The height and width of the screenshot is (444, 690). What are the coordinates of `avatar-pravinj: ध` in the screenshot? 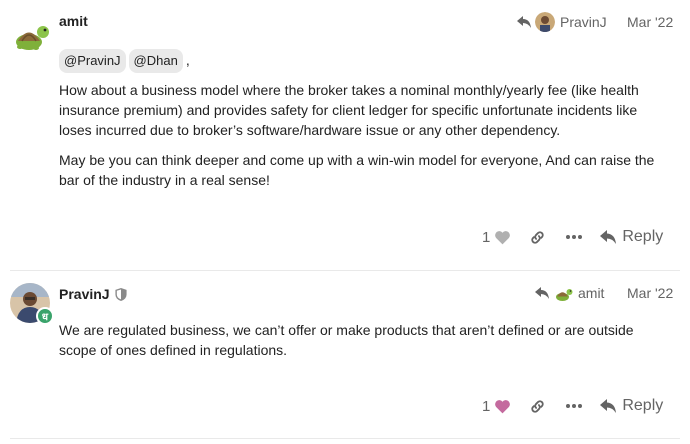 It's located at (32, 304).